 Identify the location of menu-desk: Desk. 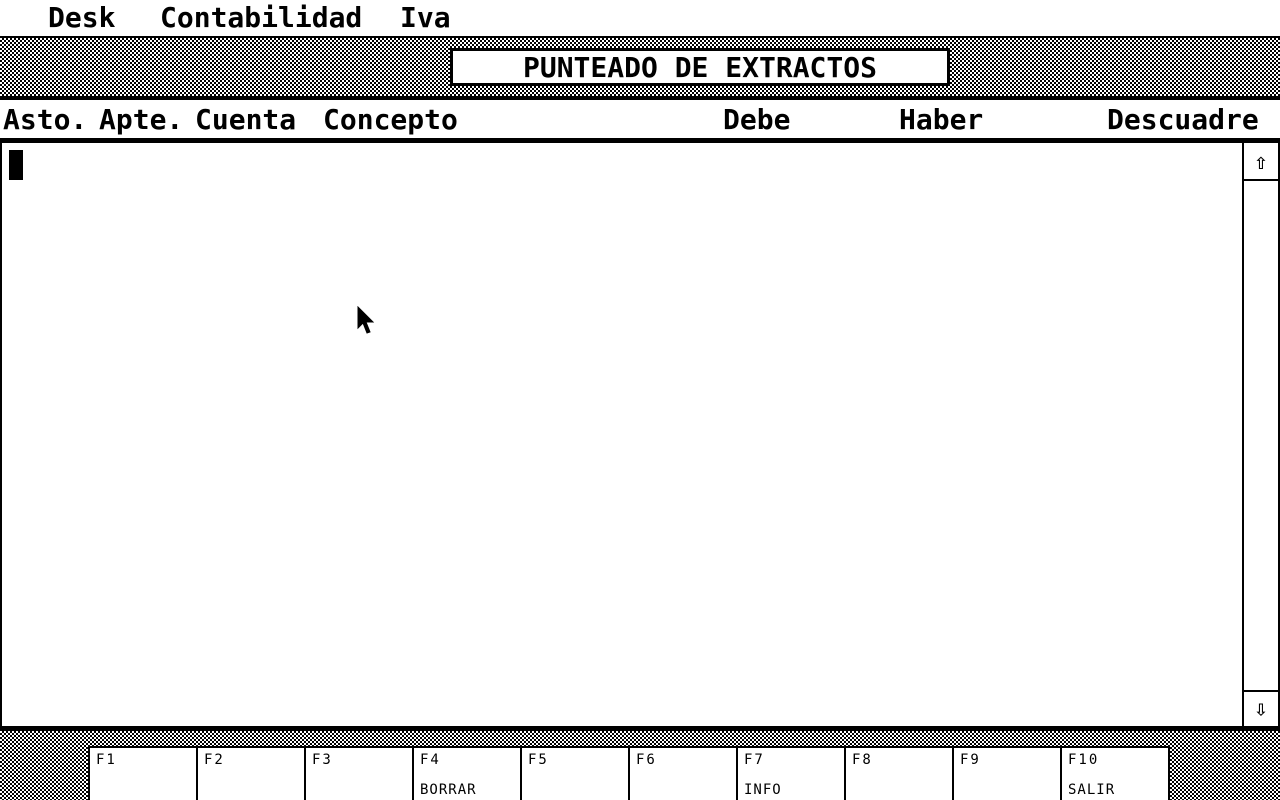
(81, 18).